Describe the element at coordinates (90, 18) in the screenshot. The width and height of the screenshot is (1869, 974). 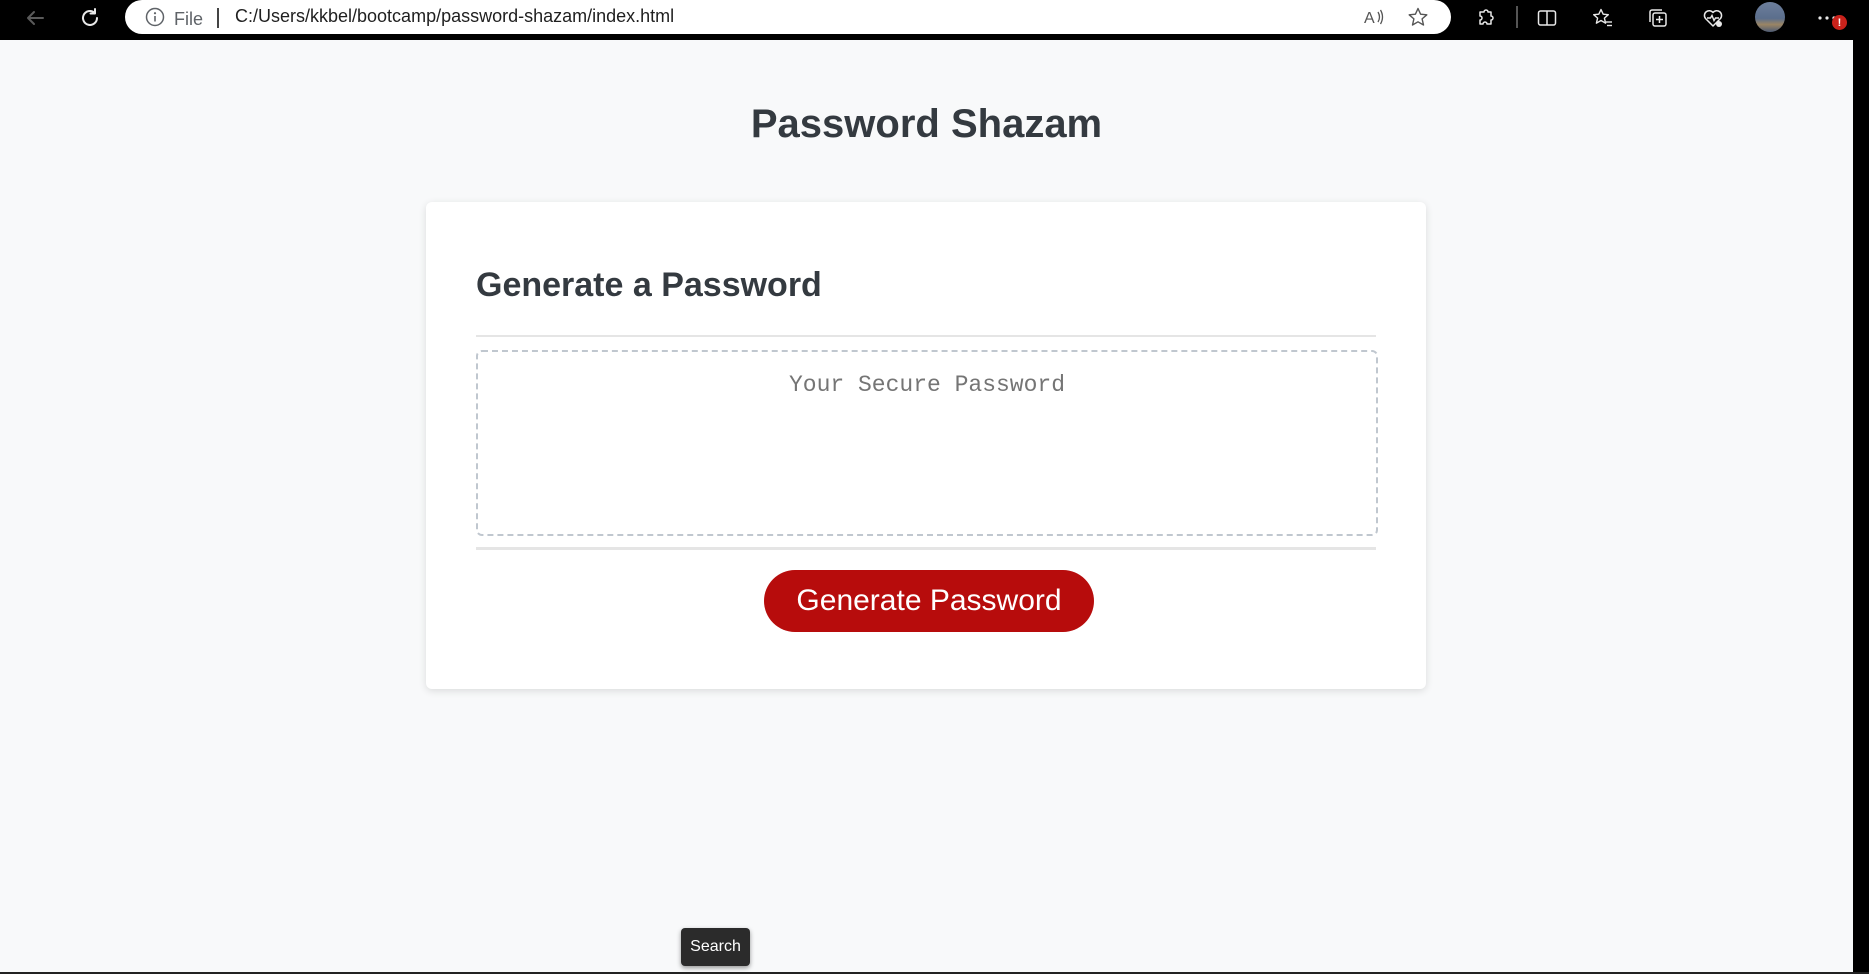
I see `refresh-icon` at that location.